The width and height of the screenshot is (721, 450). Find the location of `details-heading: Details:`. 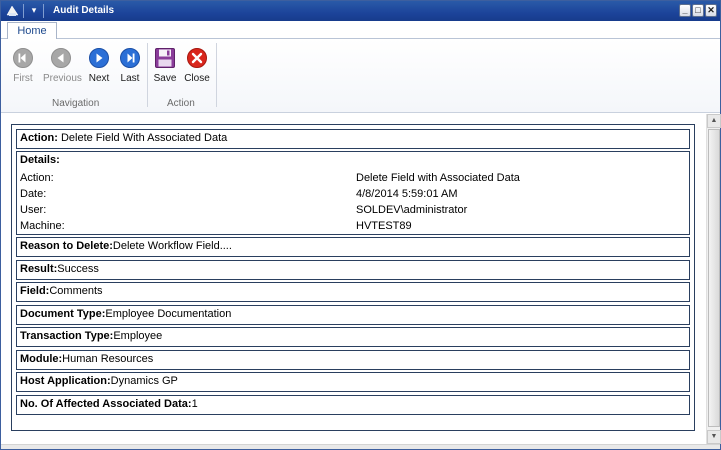

details-heading: Details: is located at coordinates (40, 160).